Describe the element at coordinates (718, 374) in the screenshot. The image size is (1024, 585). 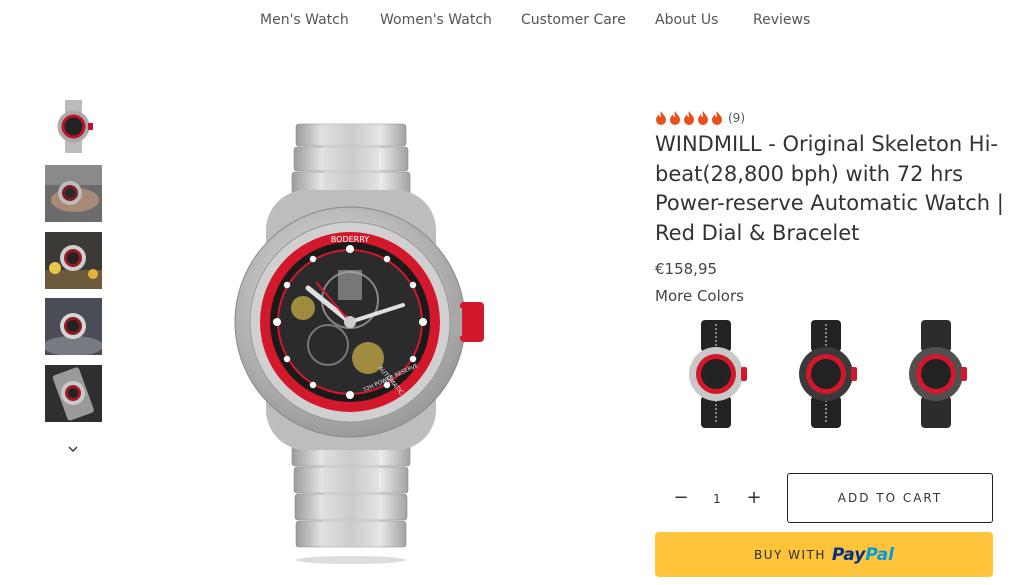
I see `color-option-silver-black-strap` at that location.